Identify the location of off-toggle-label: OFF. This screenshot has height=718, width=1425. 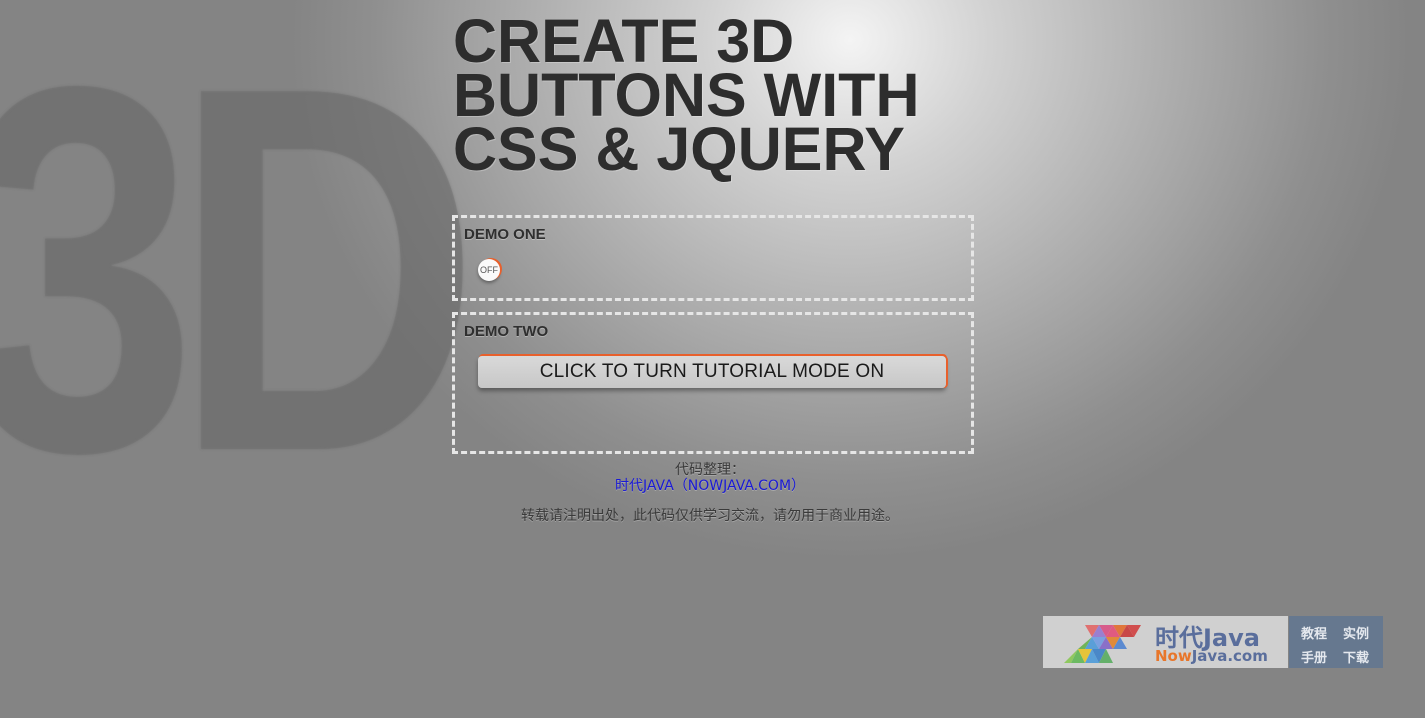
(489, 270).